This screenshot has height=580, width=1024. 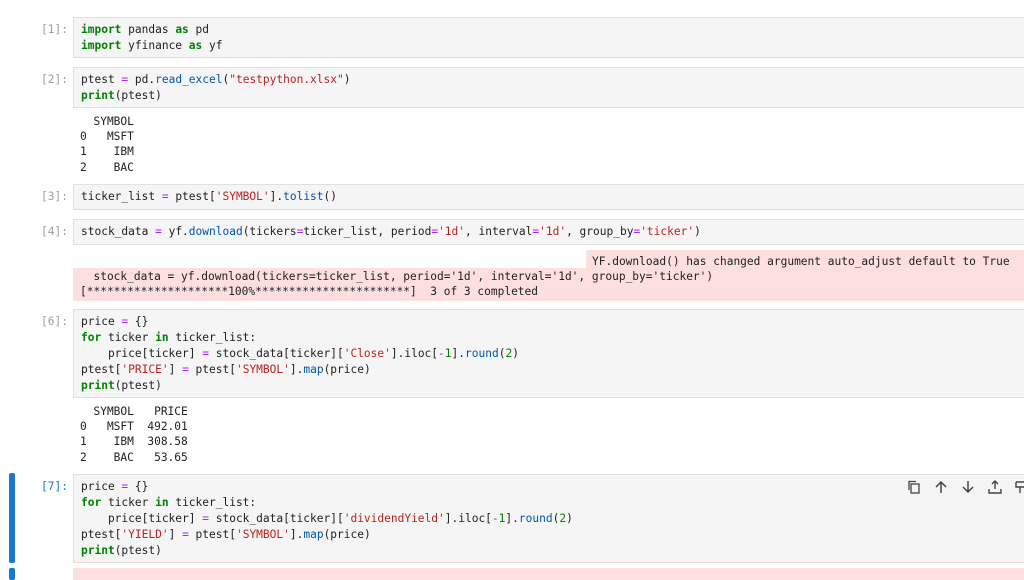 What do you see at coordinates (12, 574) in the screenshot?
I see `active-output-indicator` at bounding box center [12, 574].